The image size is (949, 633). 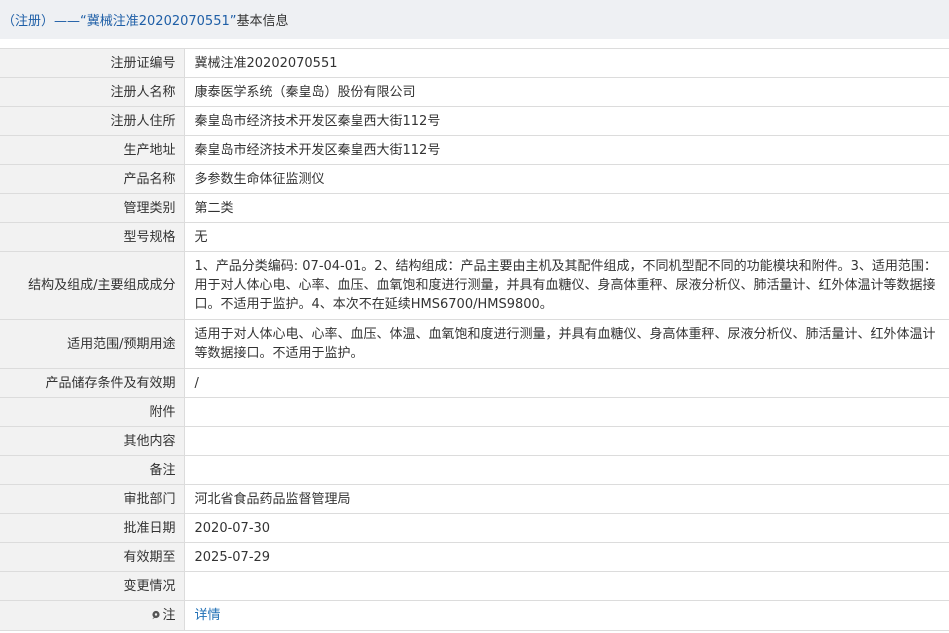 I want to click on row-label: 产品储存条件及有效期, so click(x=92, y=383).